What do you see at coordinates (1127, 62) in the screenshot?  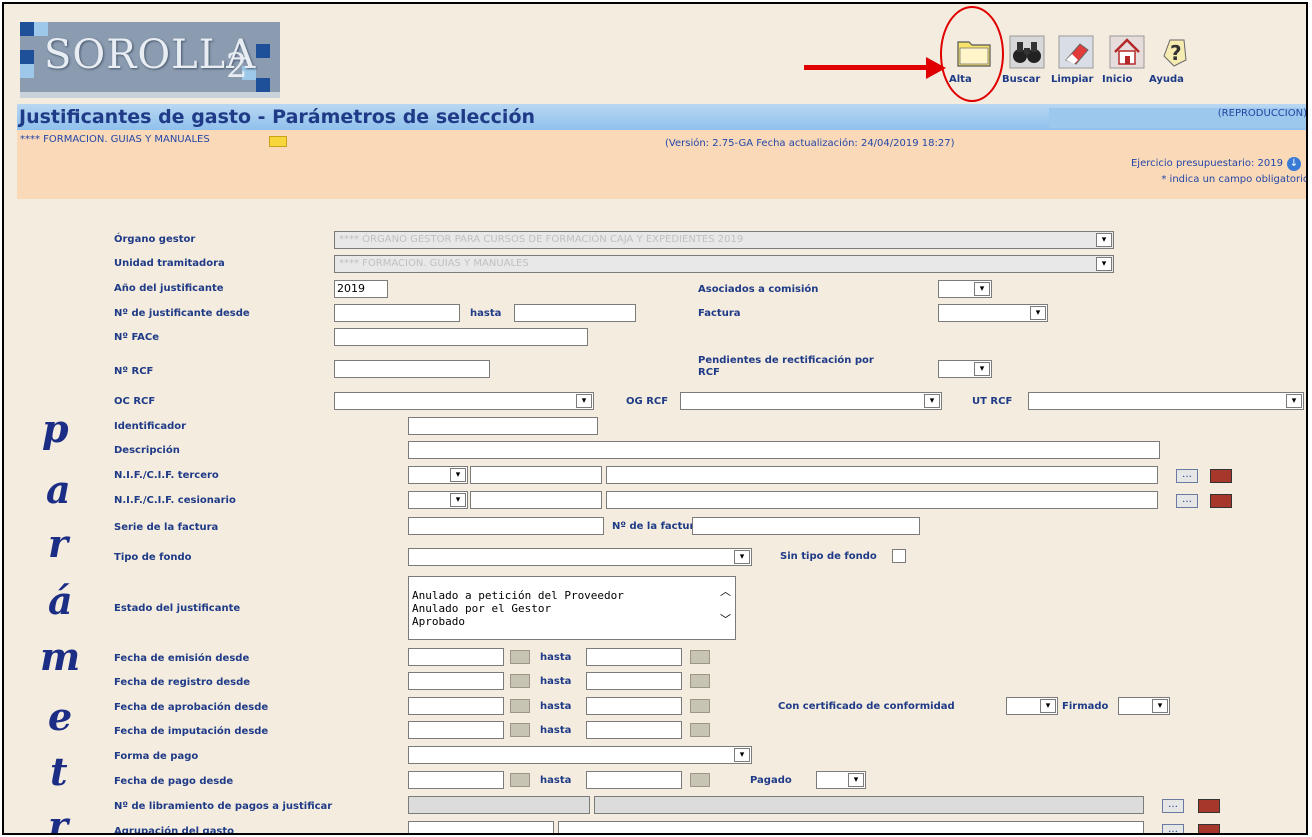 I see `inicio-button: Inicio` at bounding box center [1127, 62].